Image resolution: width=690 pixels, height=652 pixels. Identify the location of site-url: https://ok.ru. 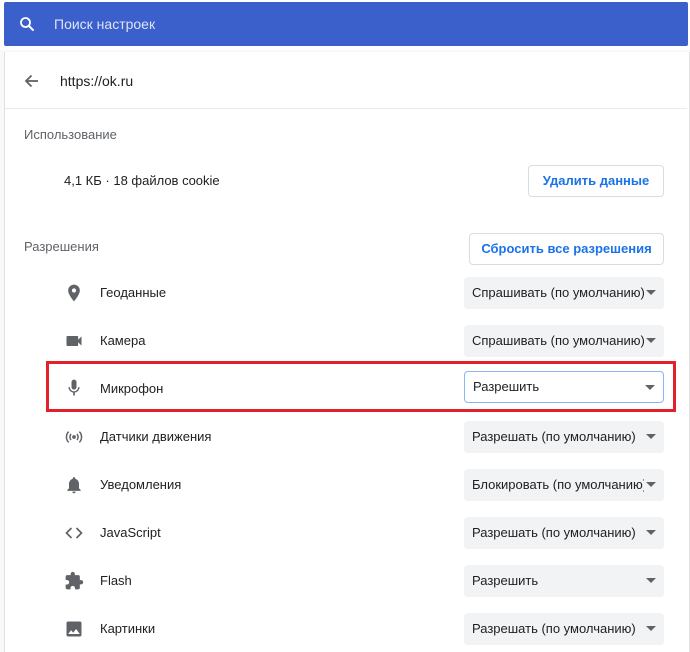
(97, 81).